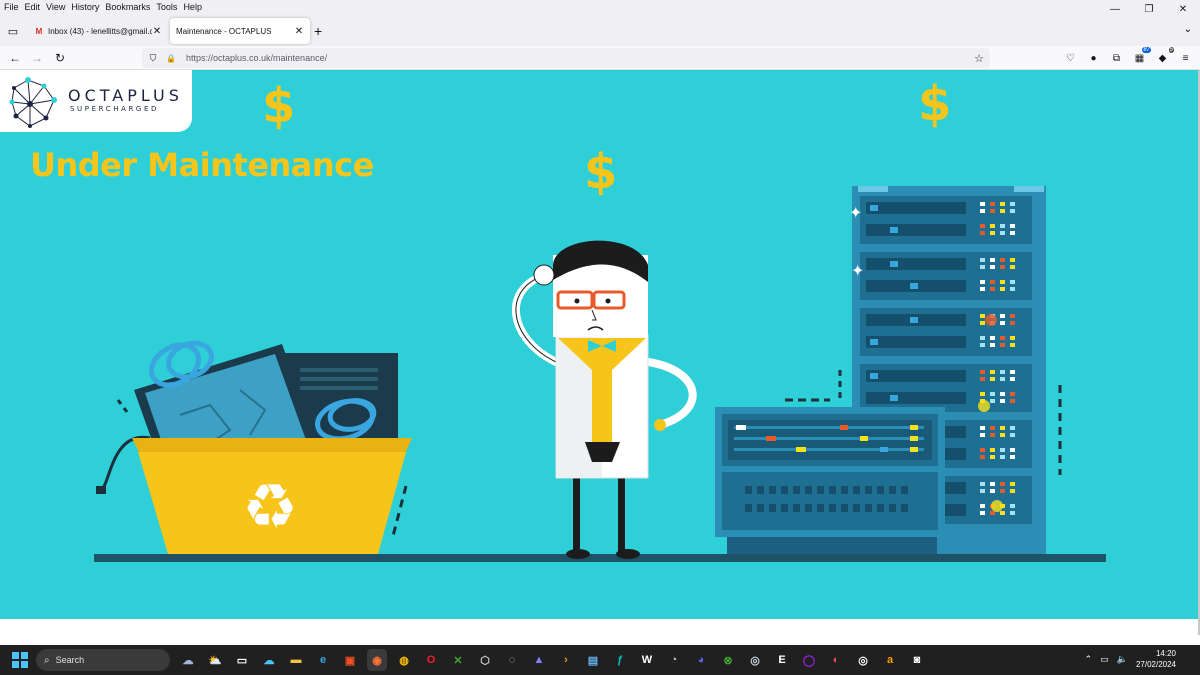 This screenshot has width=1200, height=675. I want to click on tray-chevron-icon: ⌃, so click(1089, 659).